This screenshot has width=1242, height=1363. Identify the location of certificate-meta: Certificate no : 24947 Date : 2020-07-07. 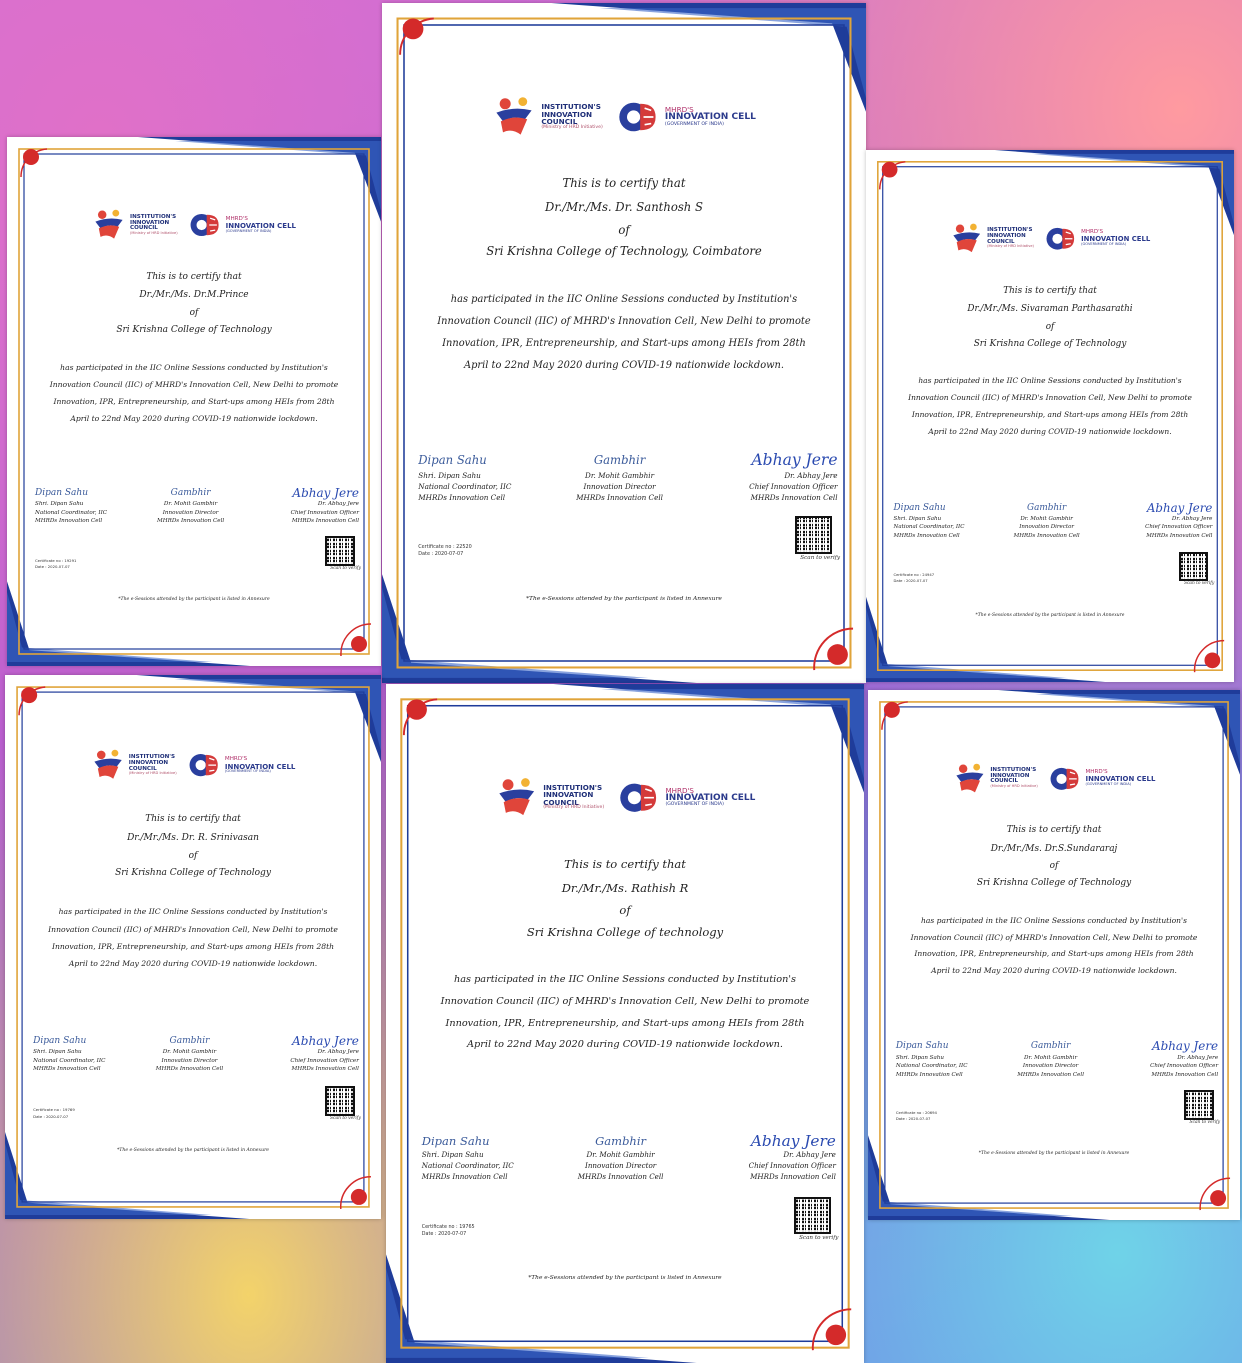
(914, 579).